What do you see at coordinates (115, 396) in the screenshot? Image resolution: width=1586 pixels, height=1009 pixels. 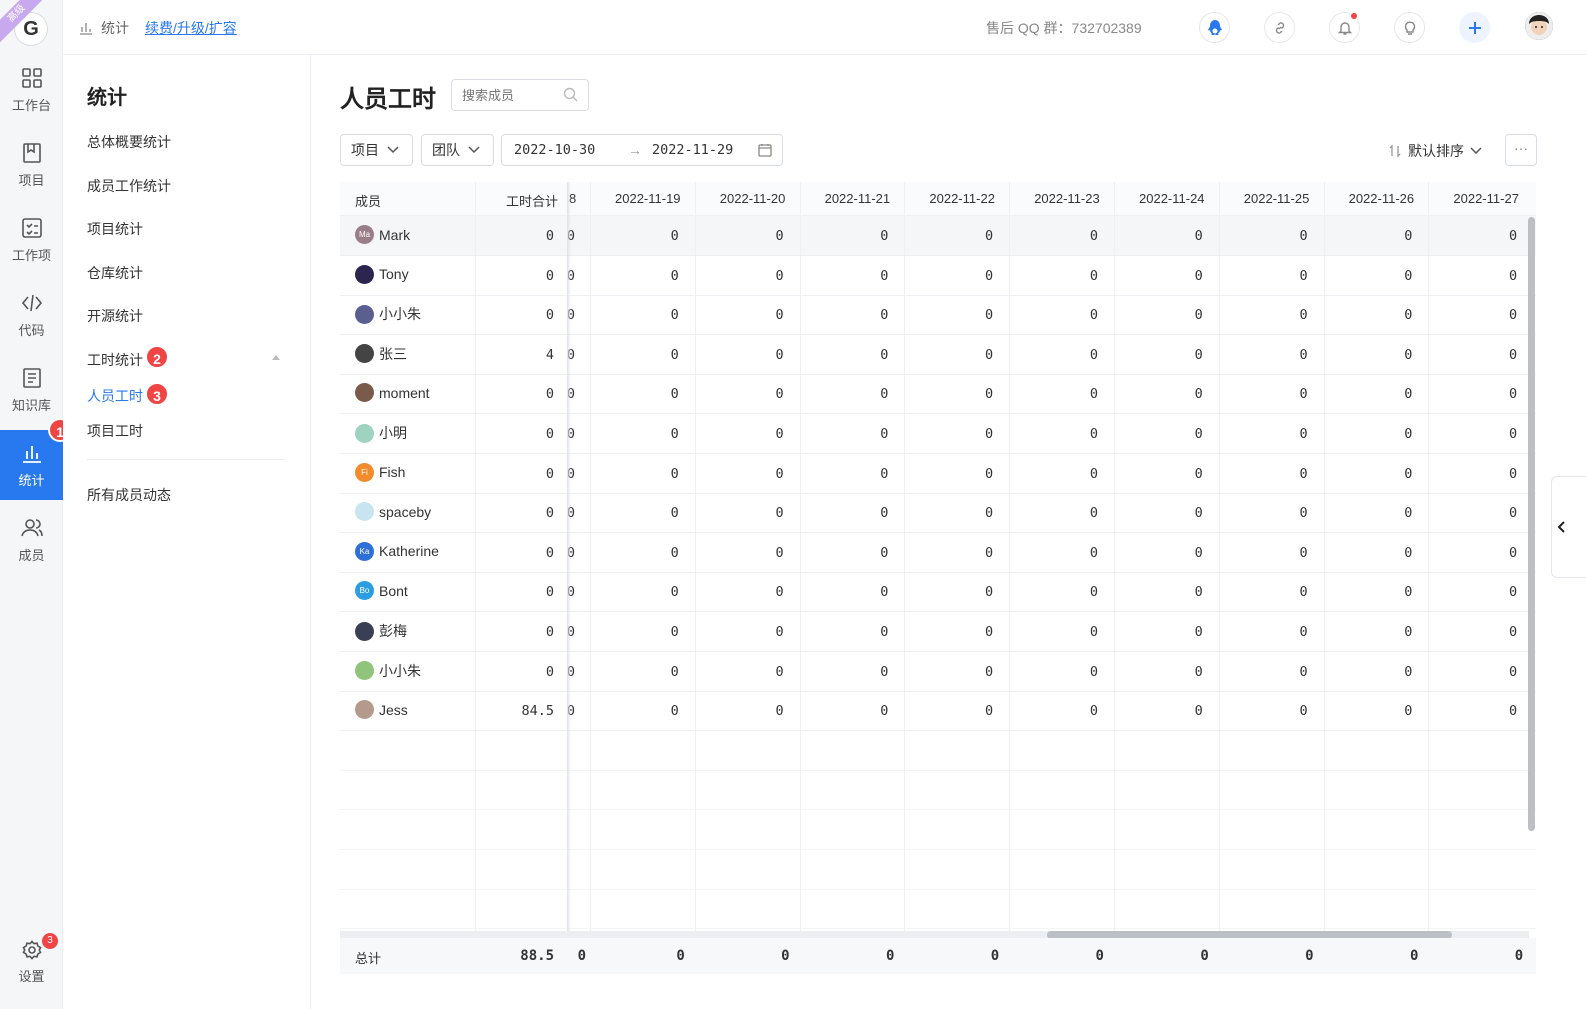 I see `sidebar-item-member-hours: 人员工时` at bounding box center [115, 396].